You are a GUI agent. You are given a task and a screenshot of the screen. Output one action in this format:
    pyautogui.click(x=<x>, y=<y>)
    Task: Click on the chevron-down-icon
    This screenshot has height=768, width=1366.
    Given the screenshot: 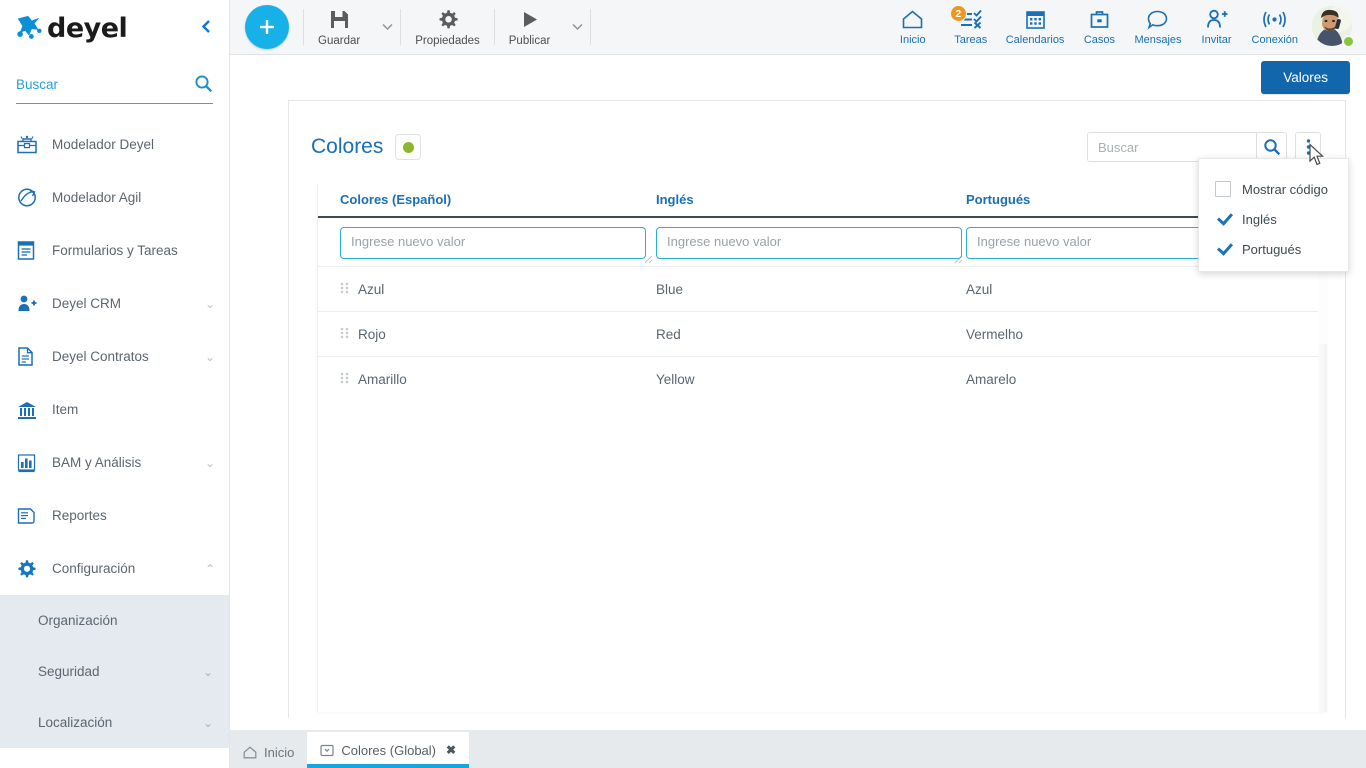 What is the action you would take?
    pyautogui.click(x=387, y=27)
    